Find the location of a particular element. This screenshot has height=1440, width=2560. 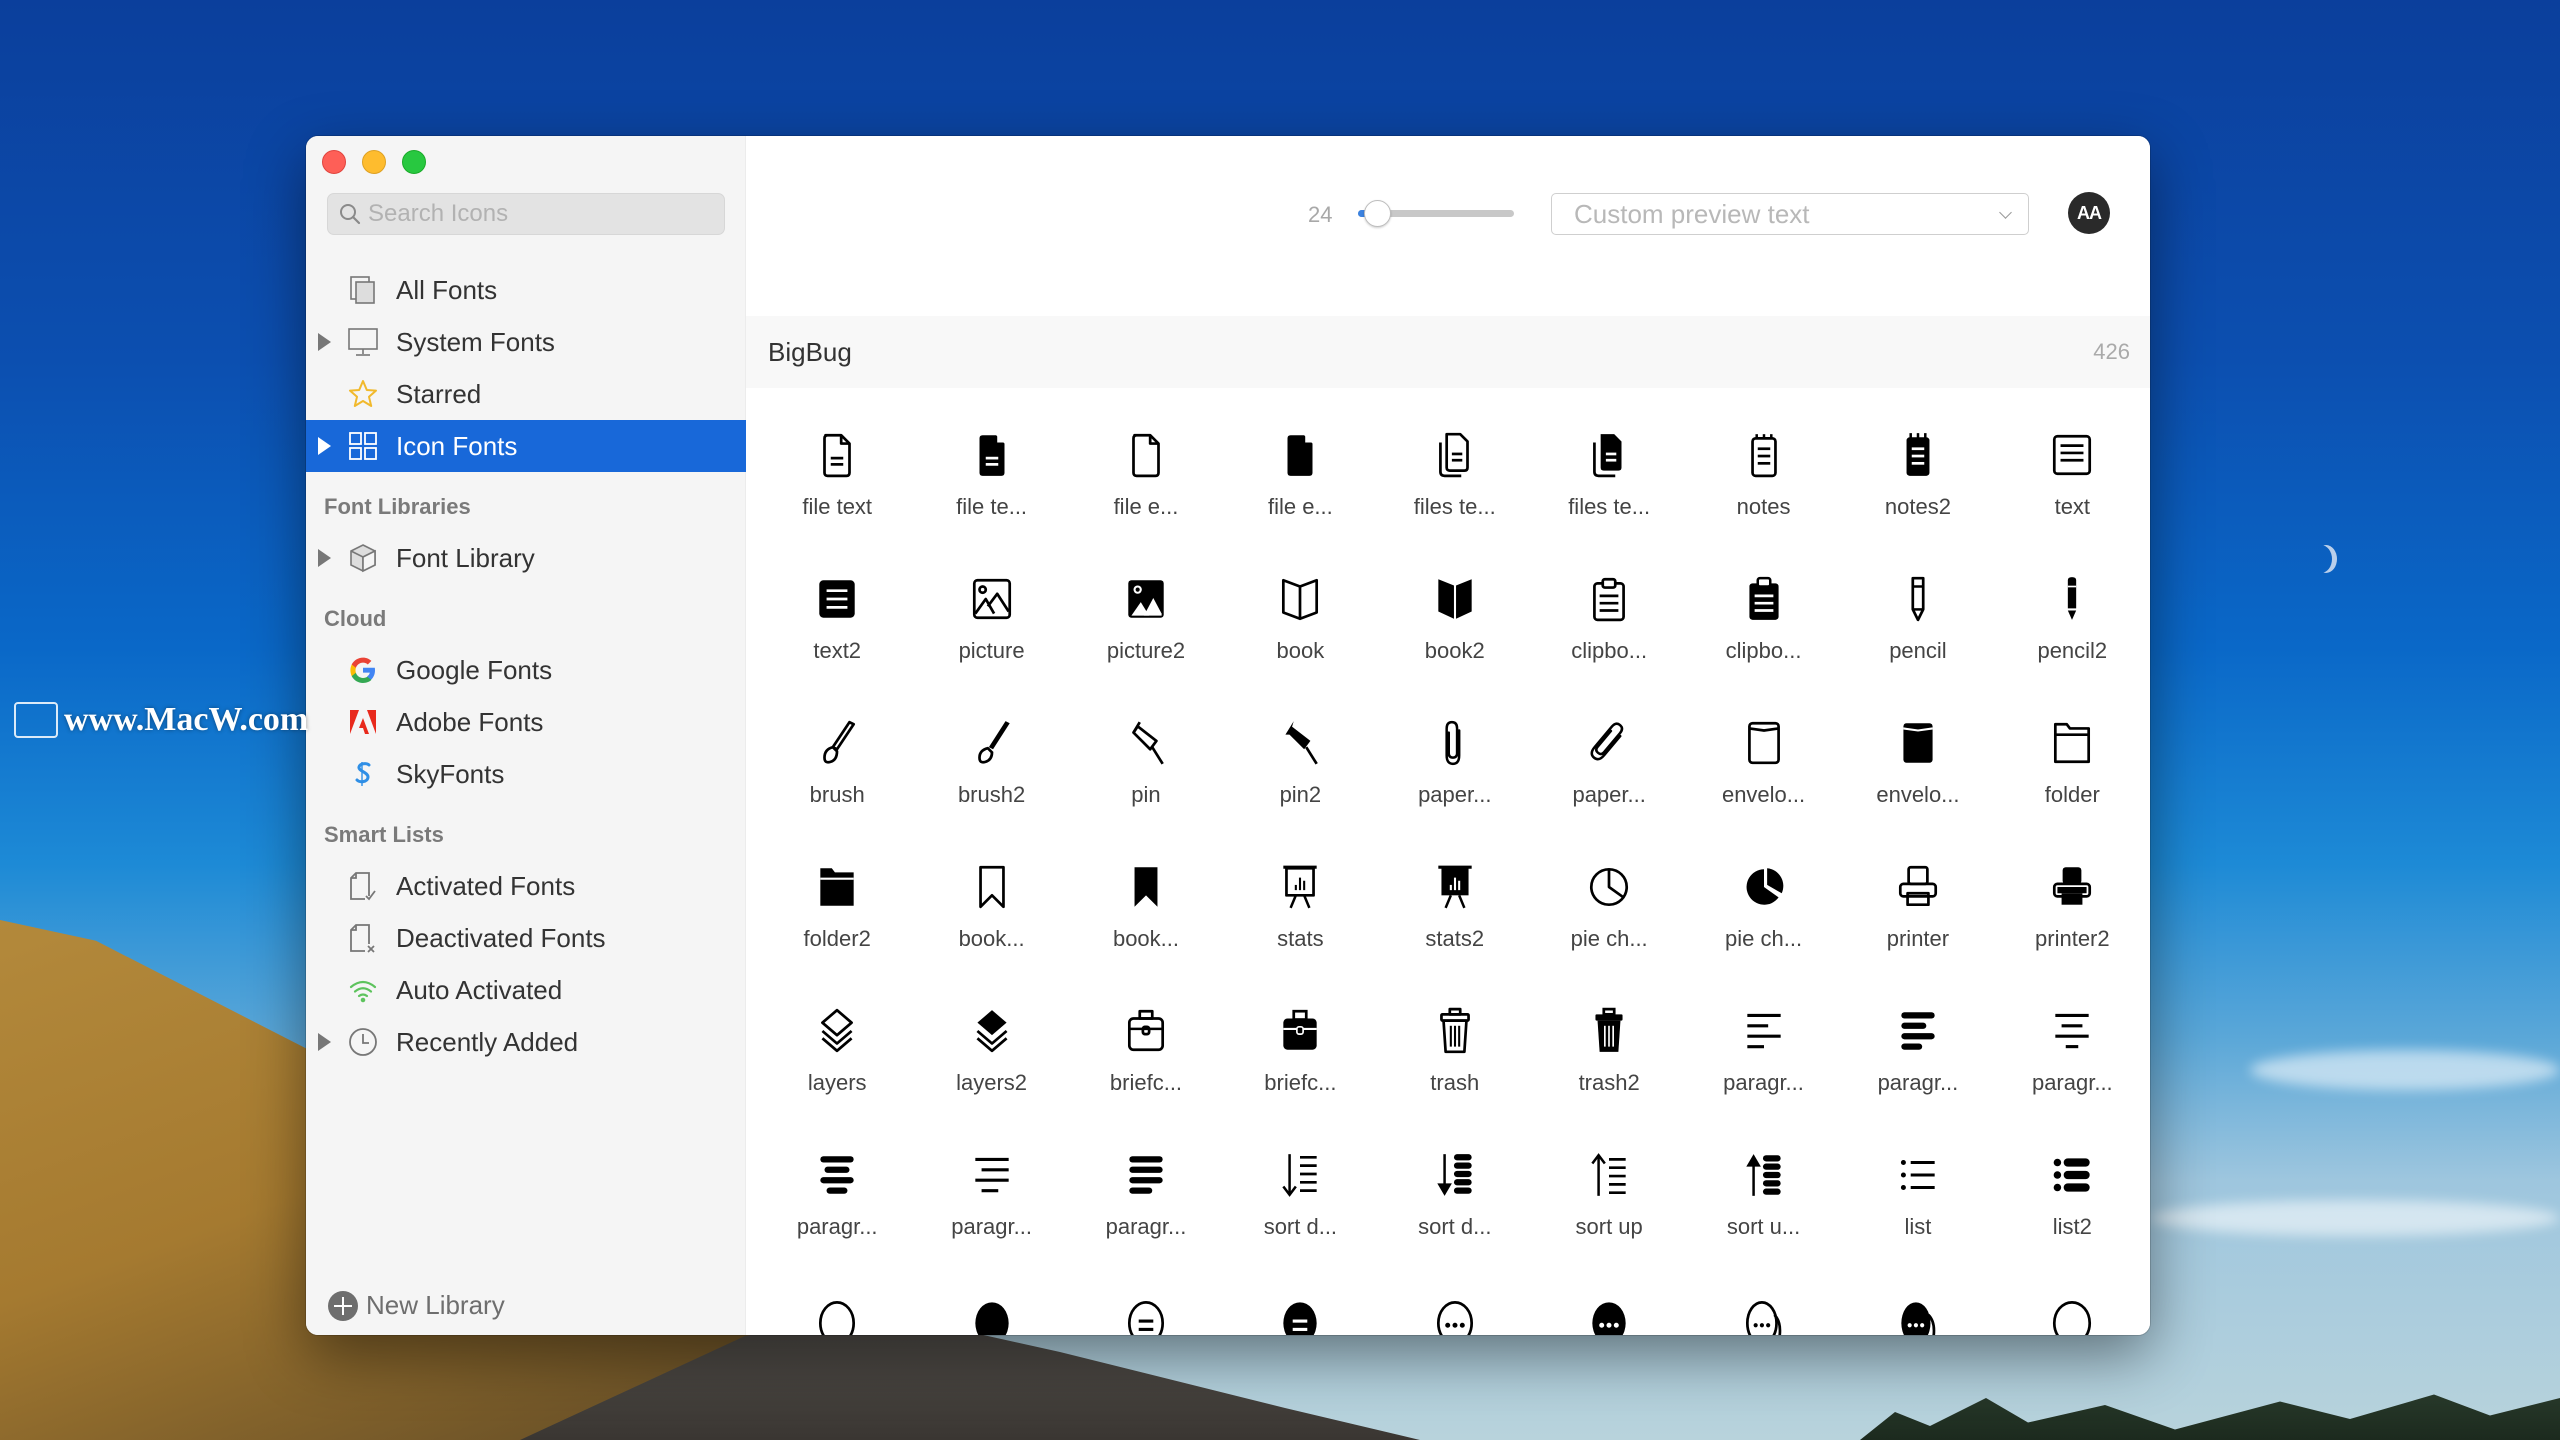

slider-thumb is located at coordinates (1377, 213).